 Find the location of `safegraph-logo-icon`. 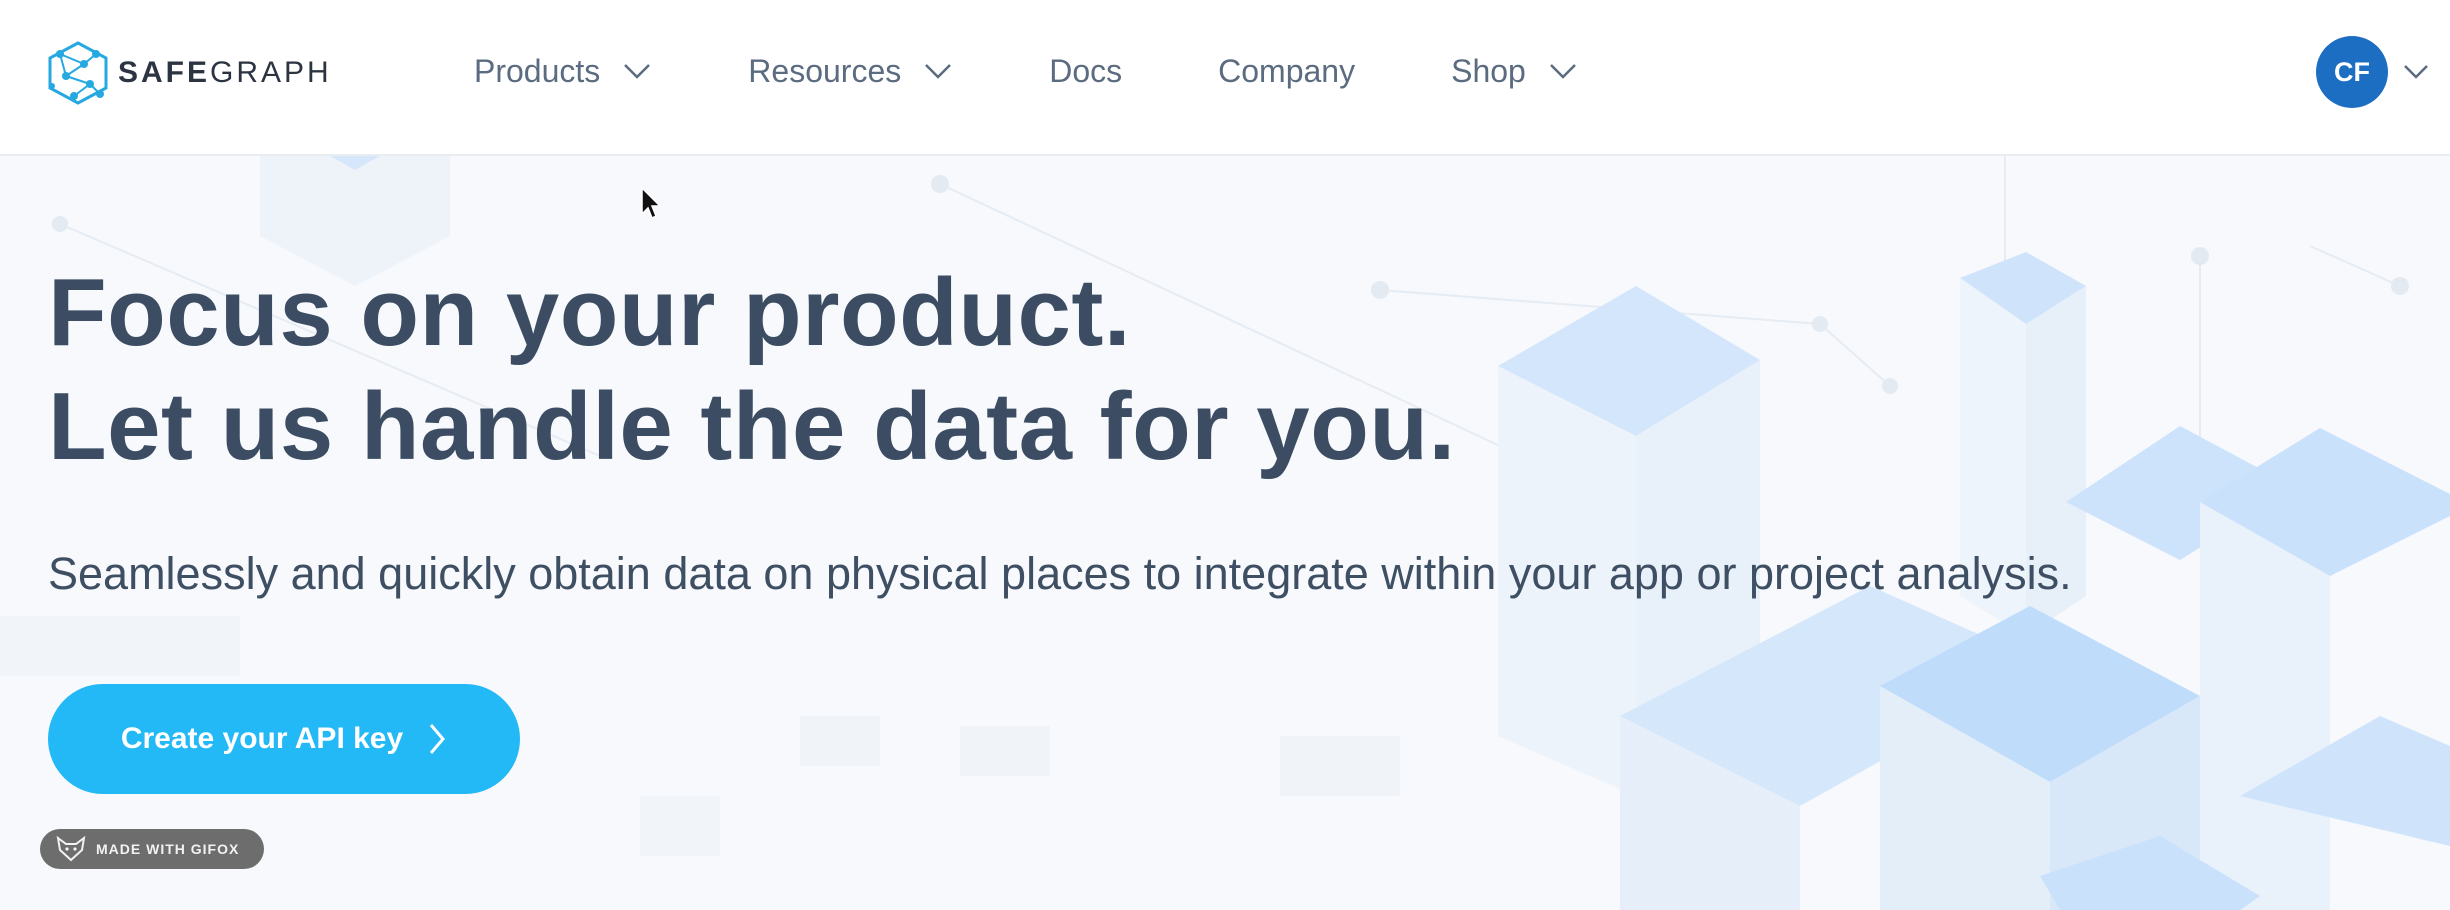

safegraph-logo-icon is located at coordinates (78, 73).